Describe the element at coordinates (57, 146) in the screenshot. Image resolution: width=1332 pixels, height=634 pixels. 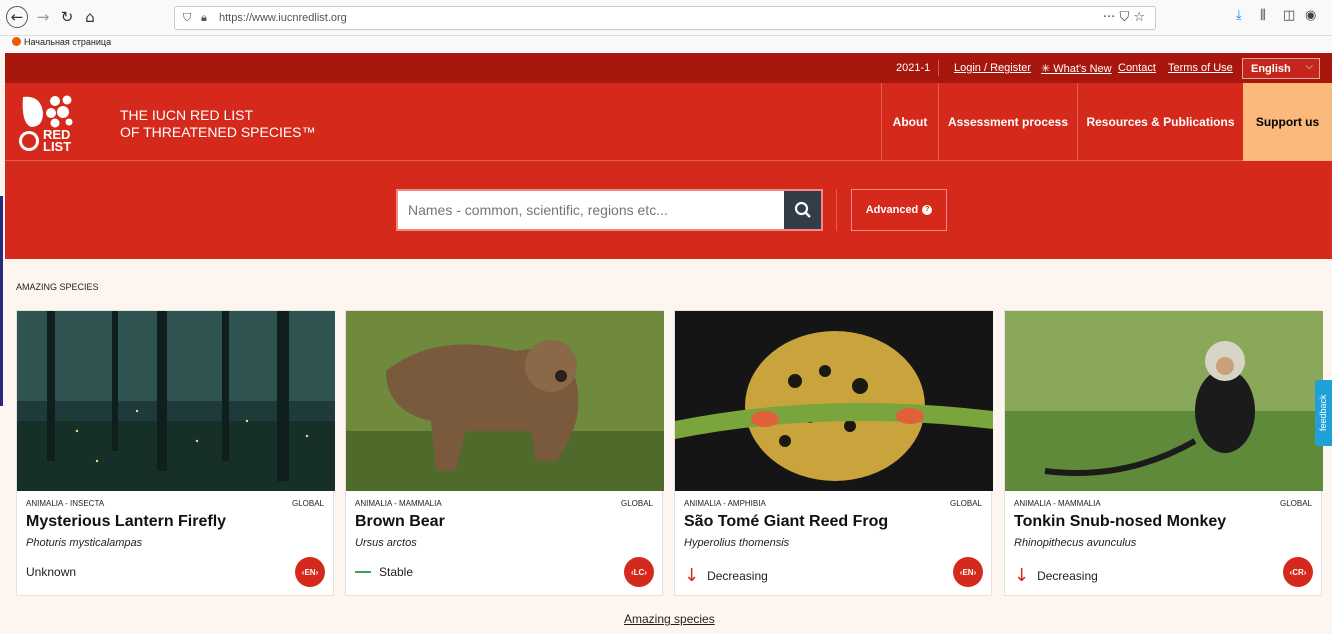
I see `svg-text: LIST` at that location.